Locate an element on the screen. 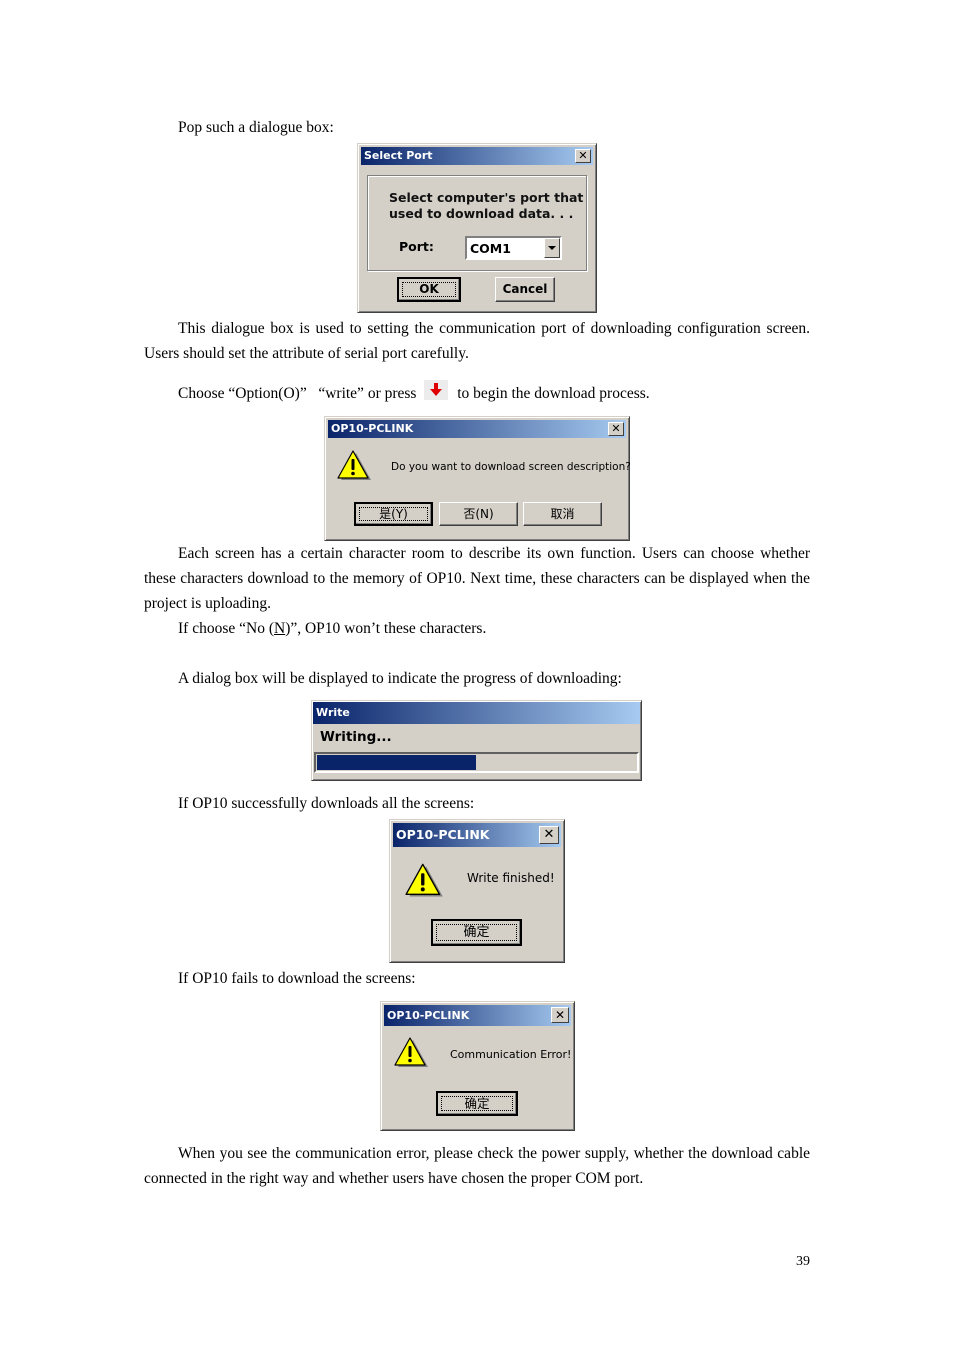 This screenshot has width=954, height=1351. chevron-down-icon is located at coordinates (552, 248).